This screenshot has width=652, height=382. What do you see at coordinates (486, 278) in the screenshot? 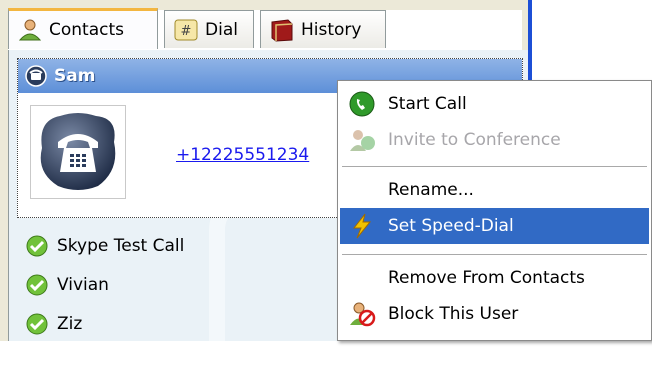
I see `menu-item-label: Remove From Contacts` at bounding box center [486, 278].